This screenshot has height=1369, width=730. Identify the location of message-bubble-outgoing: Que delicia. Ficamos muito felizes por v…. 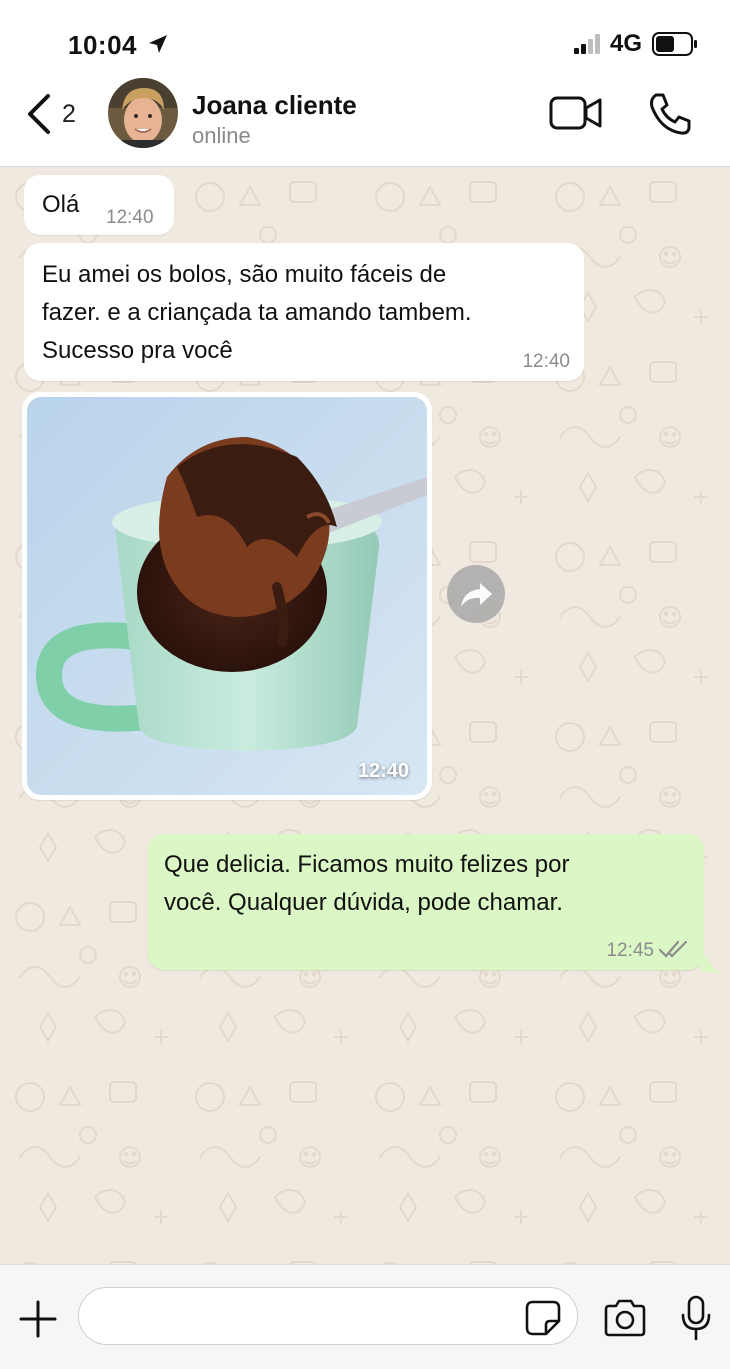
(426, 902).